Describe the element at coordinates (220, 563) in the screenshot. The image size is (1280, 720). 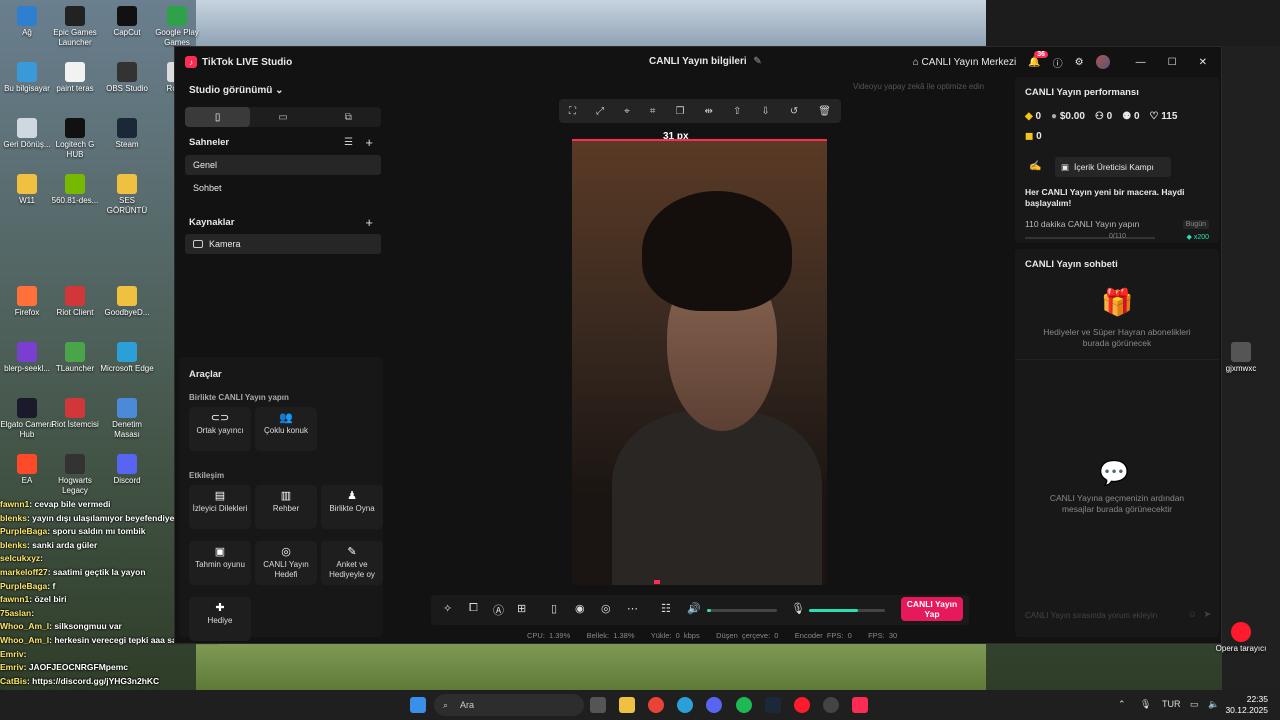
I see `tool-button: ▣ Tahmin oyunu` at that location.